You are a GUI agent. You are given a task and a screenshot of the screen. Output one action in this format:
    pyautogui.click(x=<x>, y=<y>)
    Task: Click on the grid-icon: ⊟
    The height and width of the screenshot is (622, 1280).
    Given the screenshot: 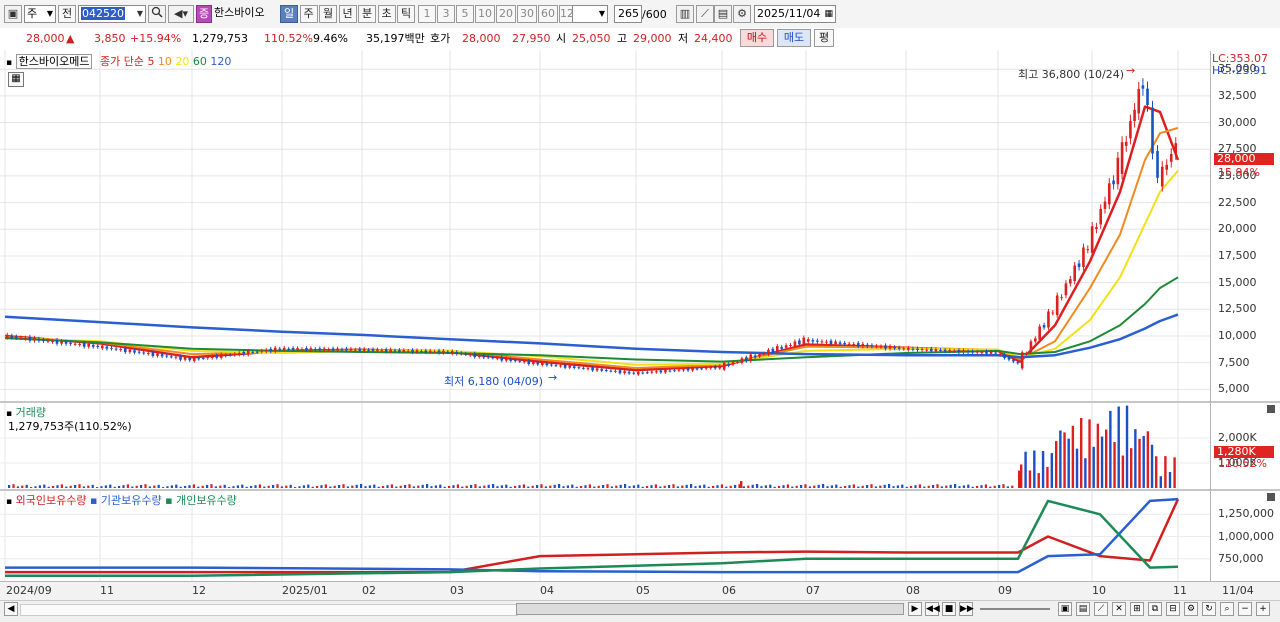 What is the action you would take?
    pyautogui.click(x=1173, y=609)
    